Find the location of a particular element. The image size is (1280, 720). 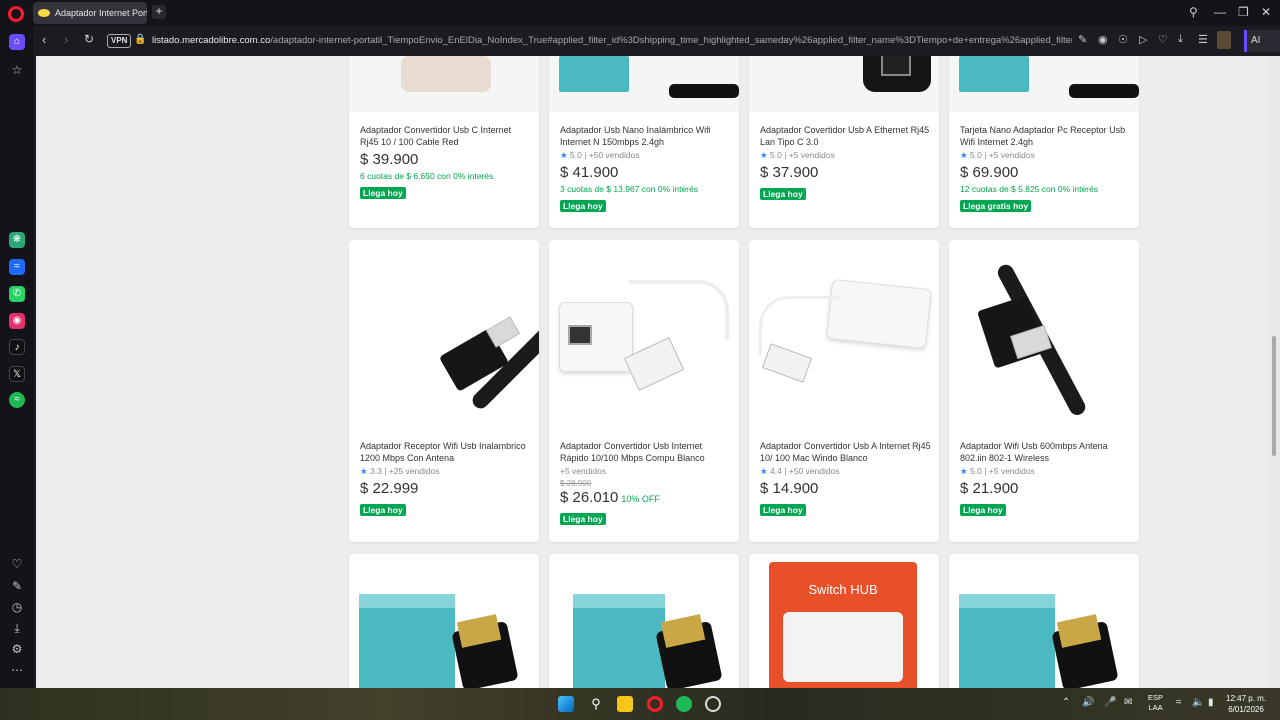

lock-icon: 🔒 is located at coordinates (140, 39).